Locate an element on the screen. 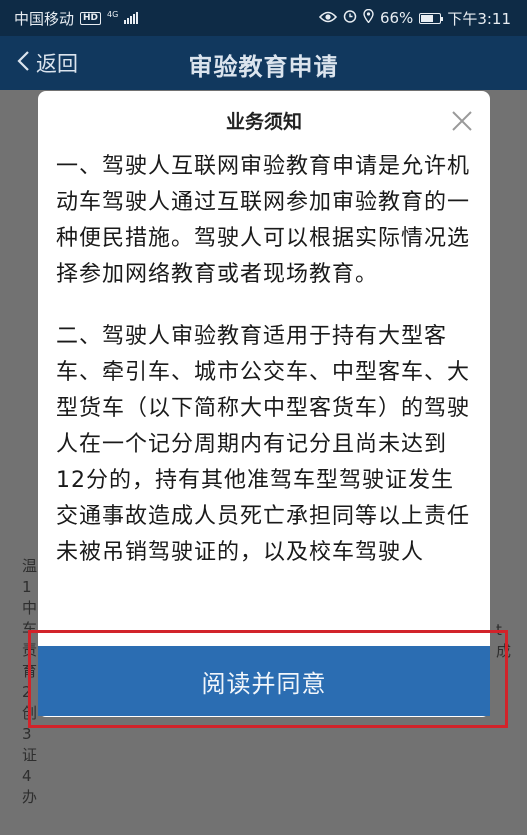 Image resolution: width=527 pixels, height=835 pixels. battery-icon is located at coordinates (431, 18).